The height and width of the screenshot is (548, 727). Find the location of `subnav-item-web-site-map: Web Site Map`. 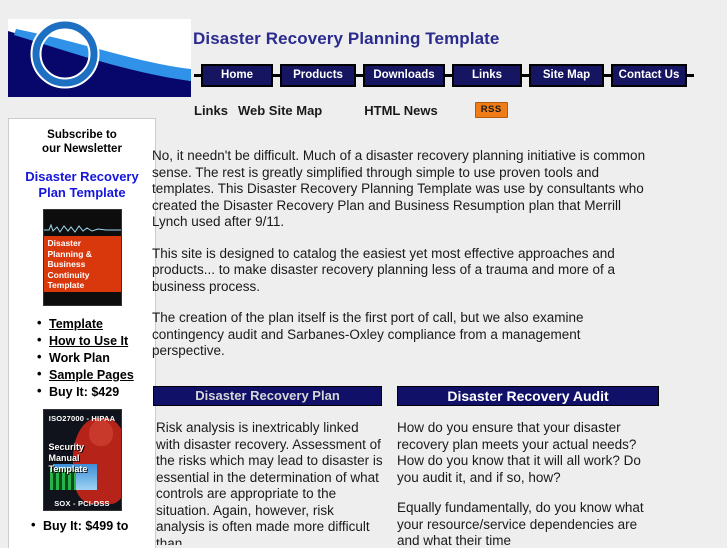

subnav-item-web-site-map: Web Site Map is located at coordinates (280, 110).